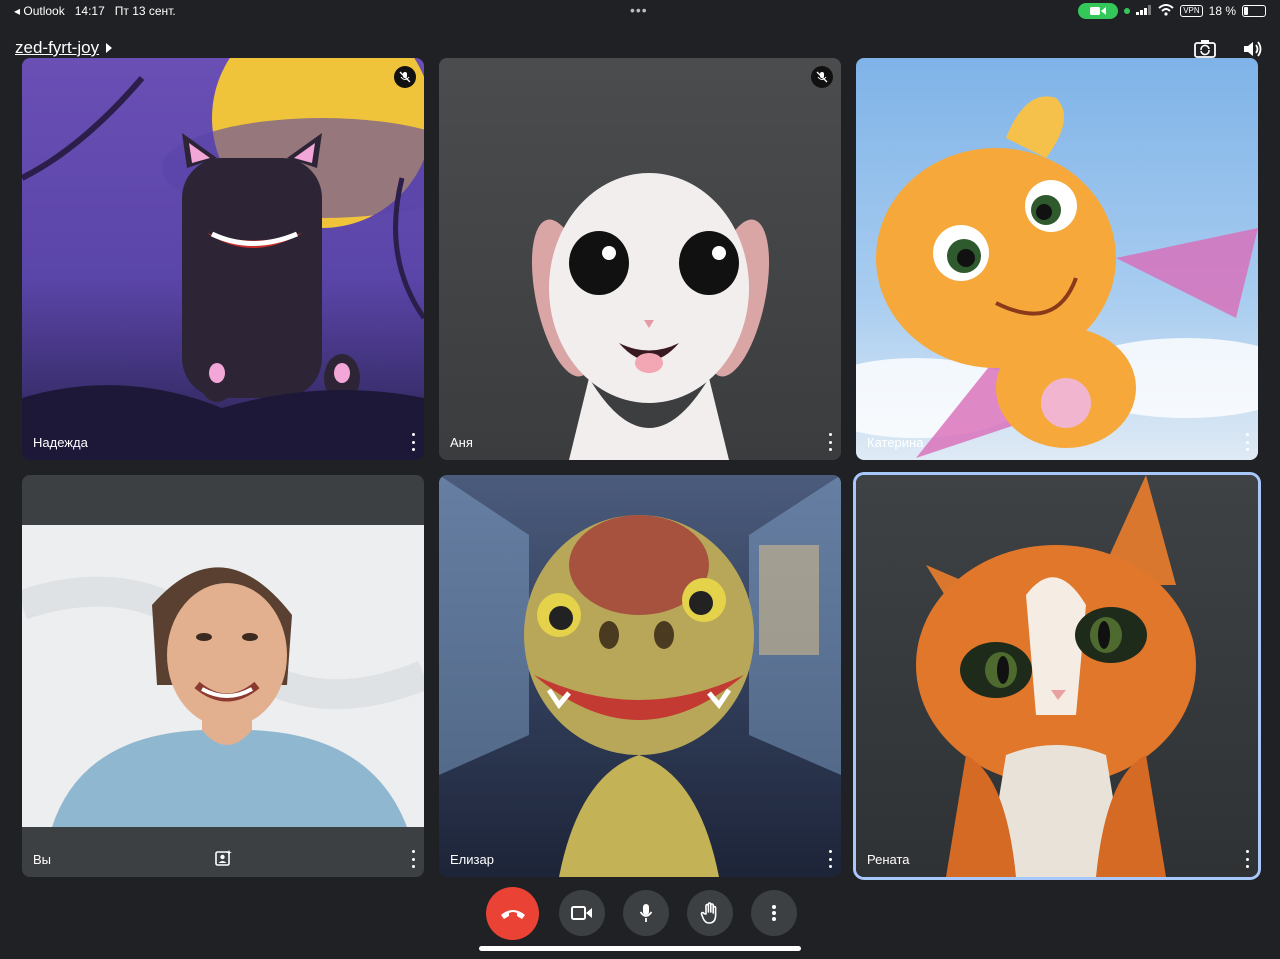 This screenshot has height=959, width=1280. Describe the element at coordinates (472, 859) in the screenshot. I see `participant-name: Елизар` at that location.